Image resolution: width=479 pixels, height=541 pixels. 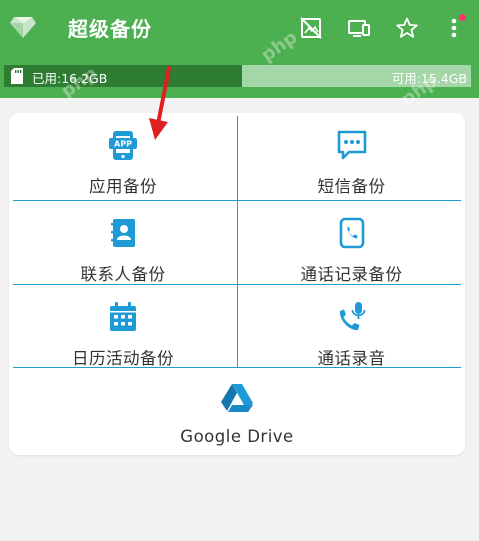 I want to click on storage-free-label: 可用:15.4GB, so click(x=429, y=78).